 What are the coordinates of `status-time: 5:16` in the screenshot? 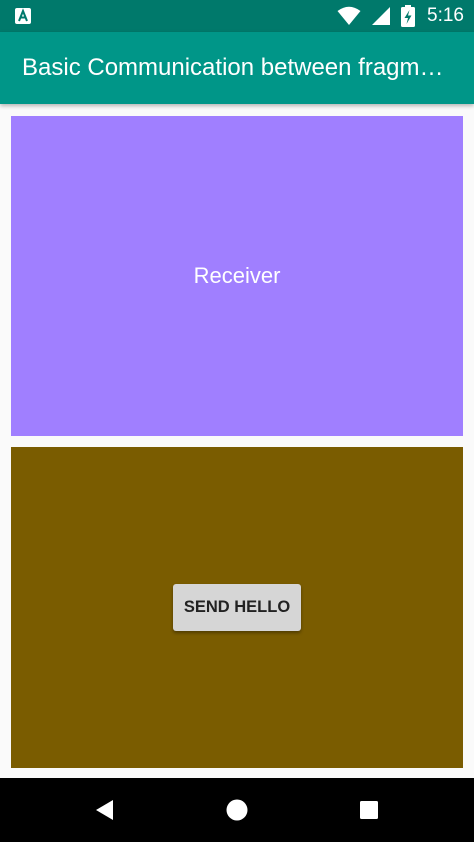 It's located at (445, 15).